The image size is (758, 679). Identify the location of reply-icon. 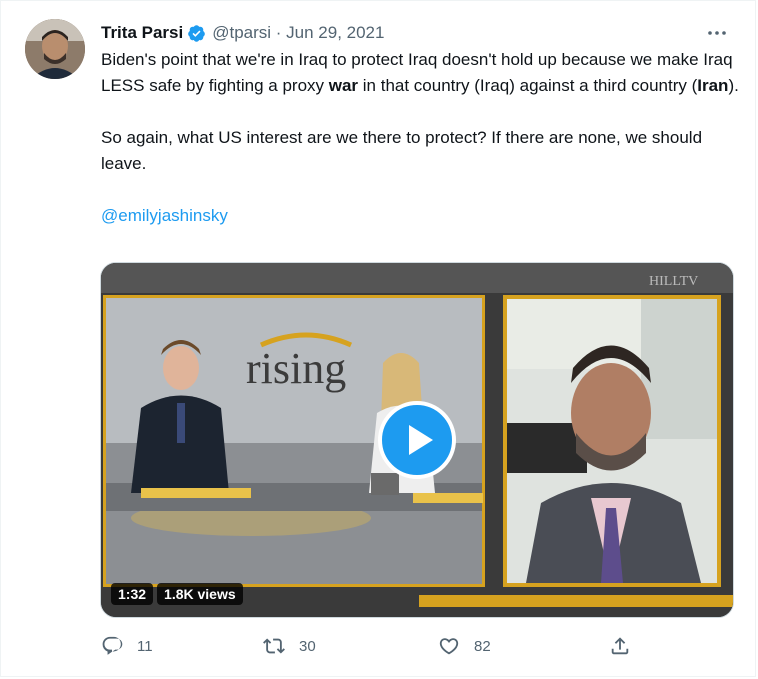
(112, 645).